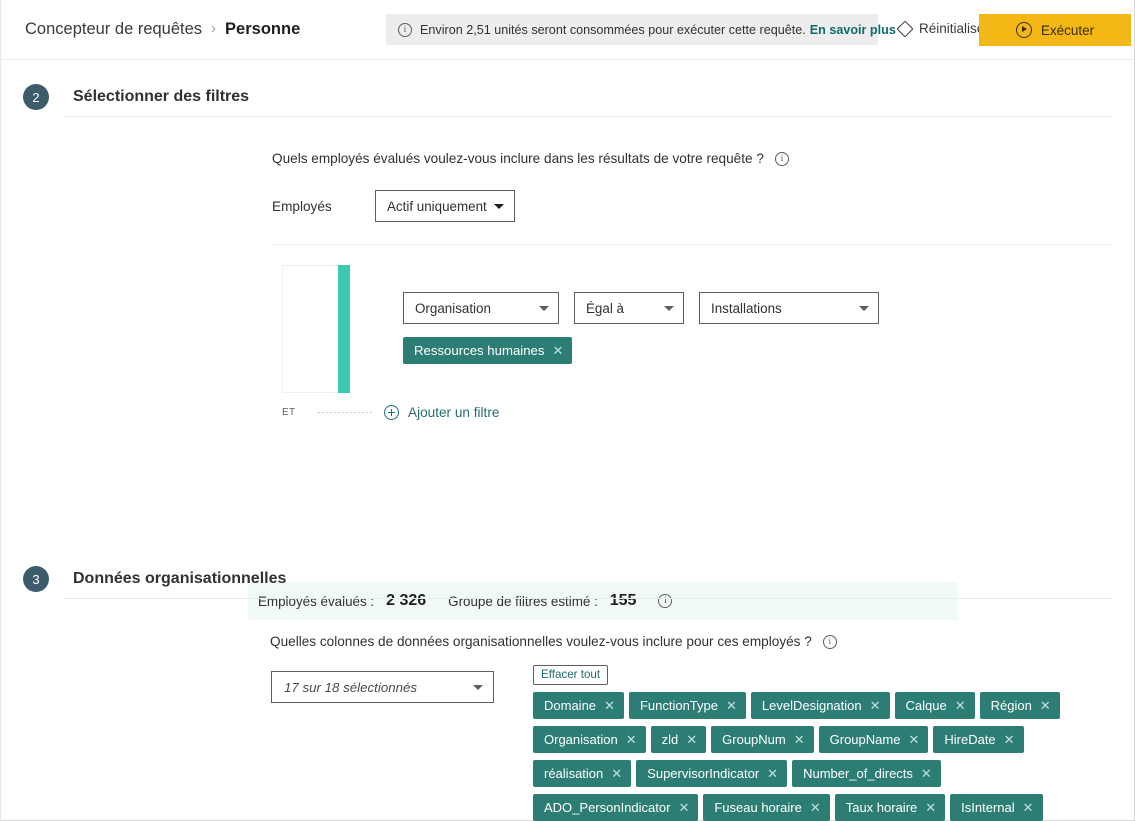  I want to click on breadcrumb-current: Personne, so click(263, 29).